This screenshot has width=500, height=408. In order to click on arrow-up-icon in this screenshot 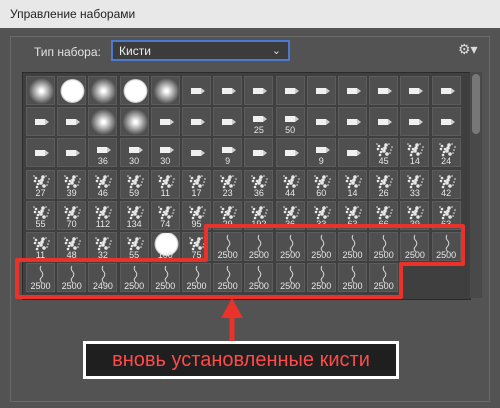, I will do `click(232, 308)`.